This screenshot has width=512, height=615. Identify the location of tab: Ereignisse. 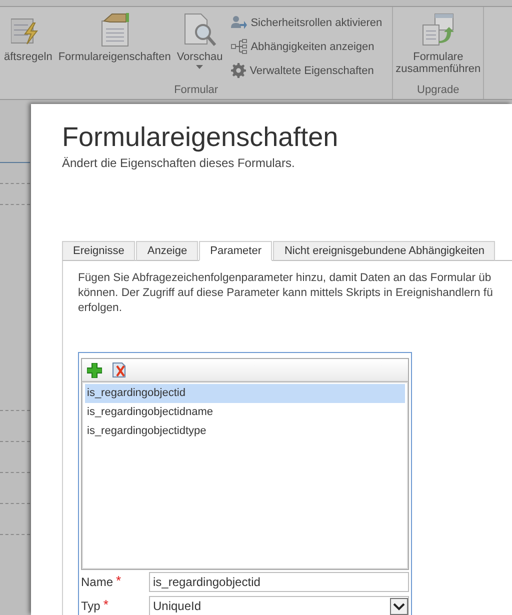
(99, 251).